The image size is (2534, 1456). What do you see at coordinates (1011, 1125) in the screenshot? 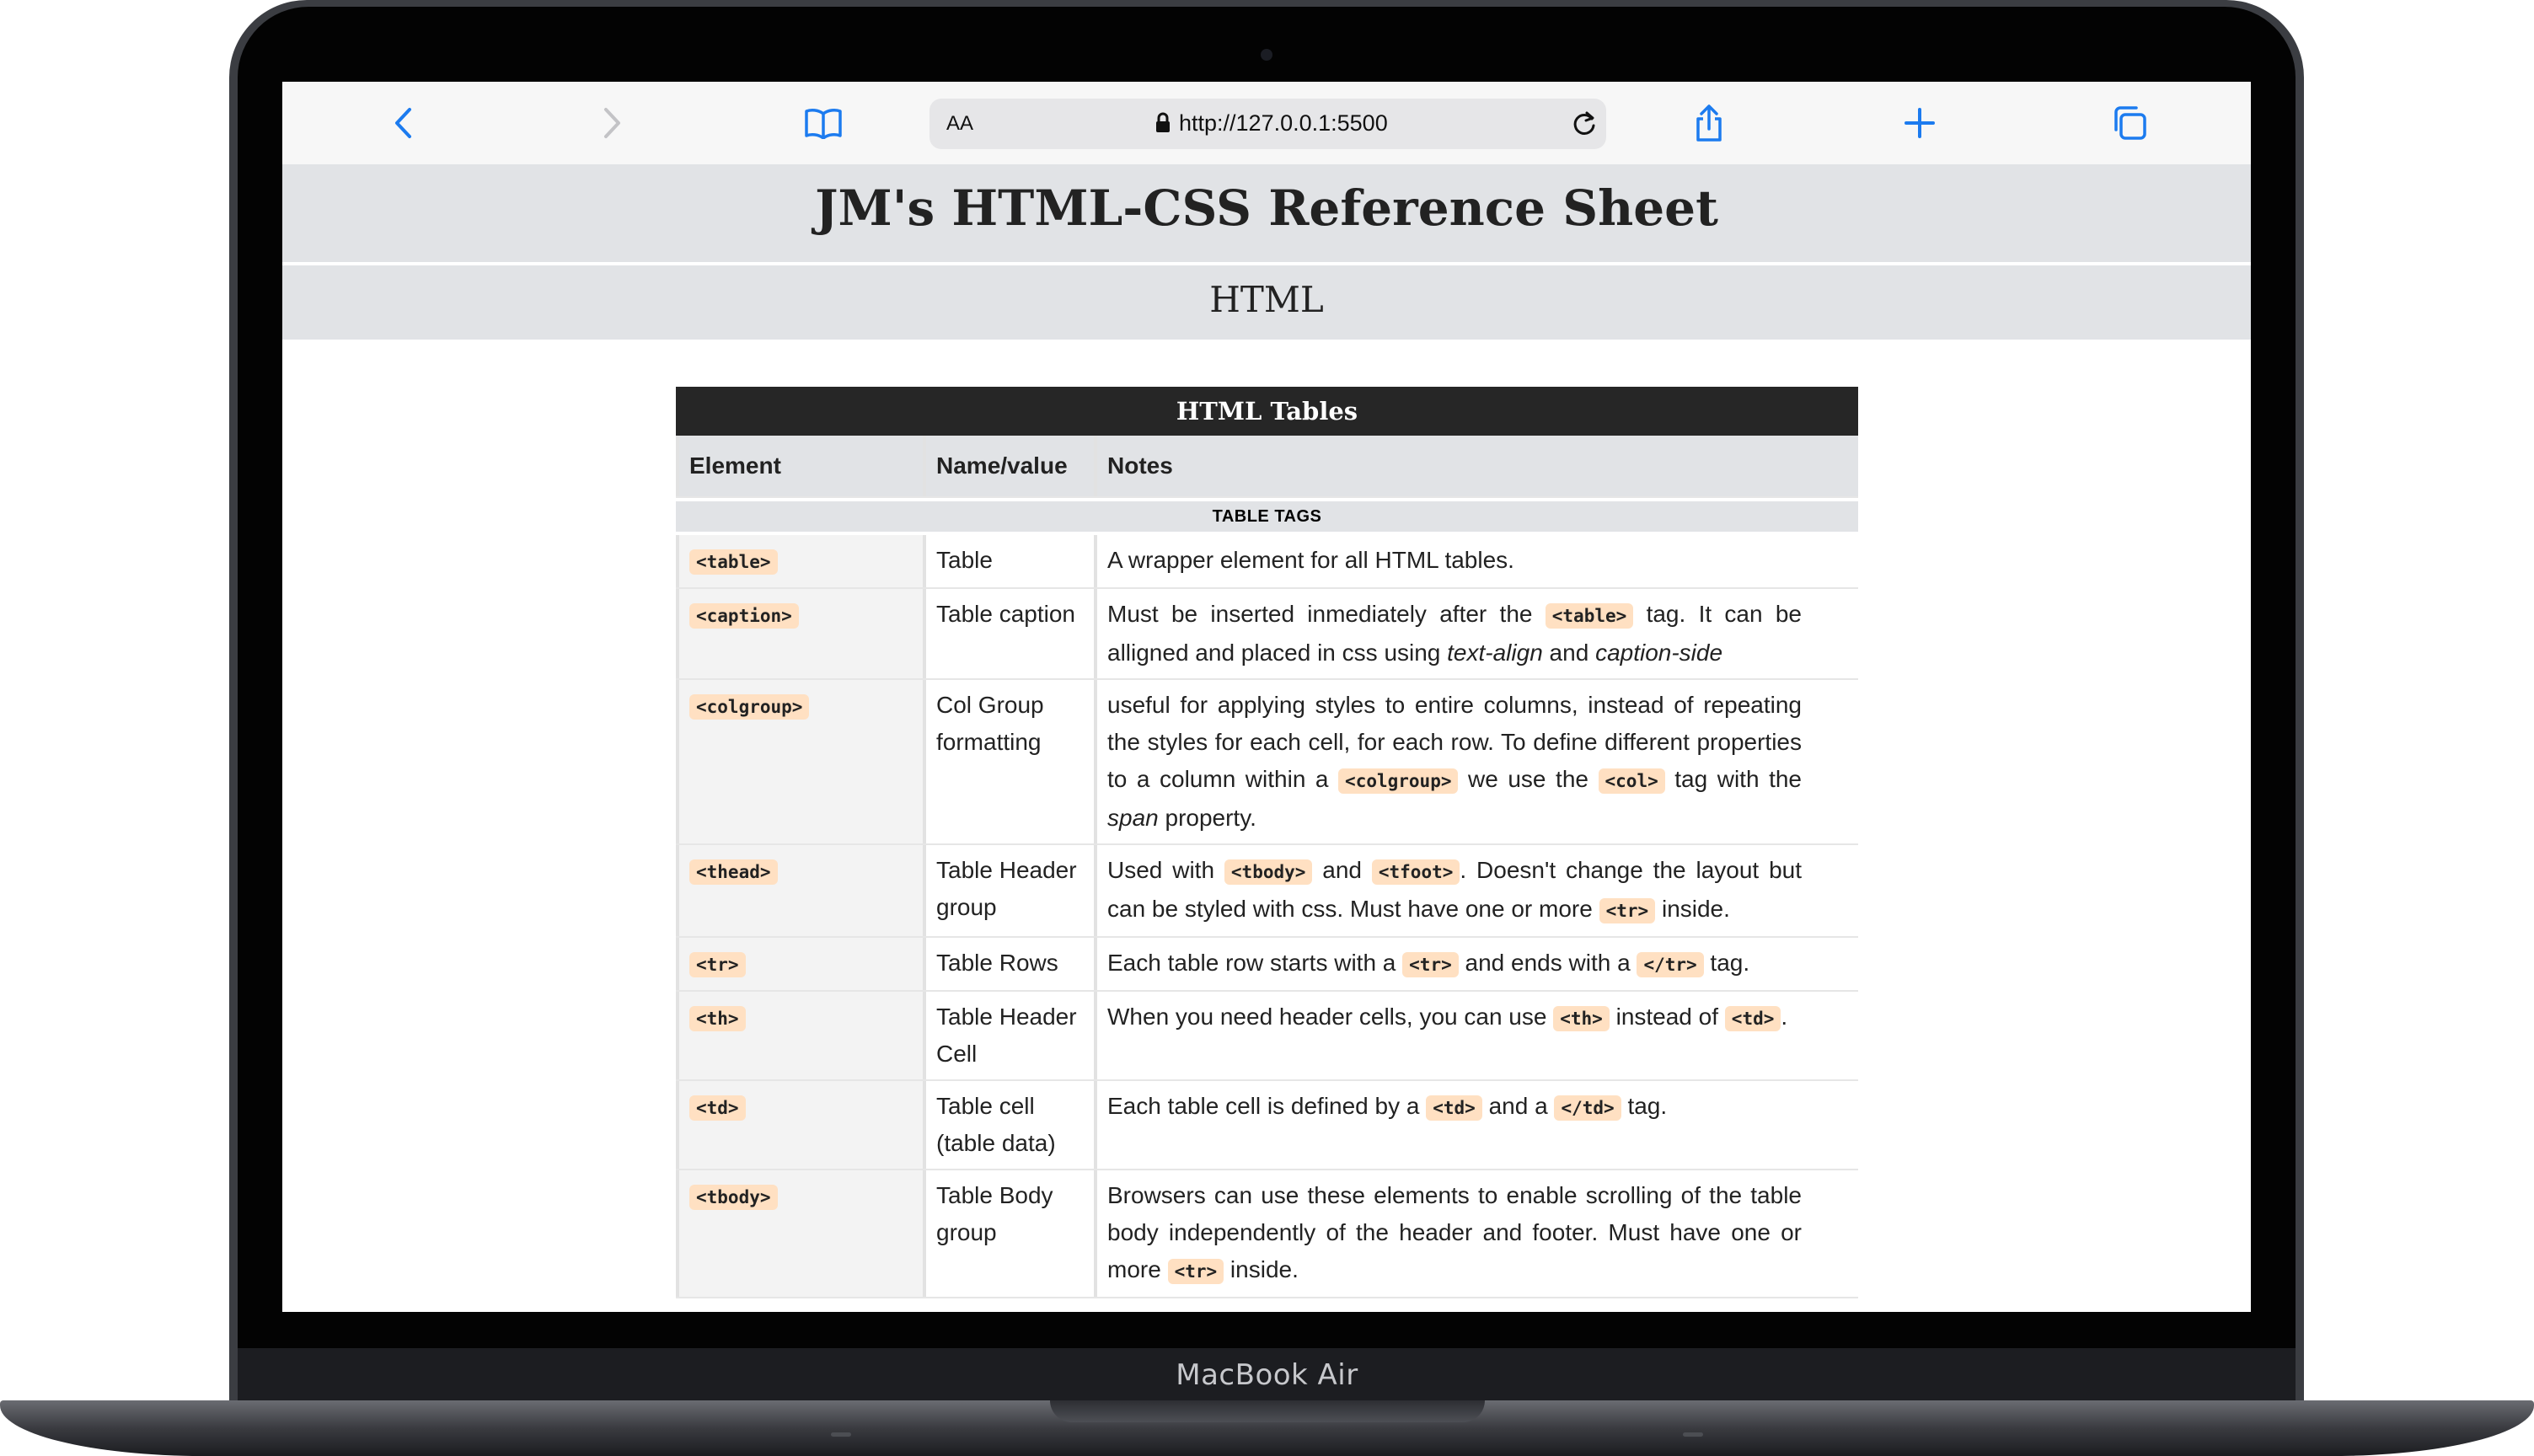
I see `name-cell: Table cell (table data)` at bounding box center [1011, 1125].